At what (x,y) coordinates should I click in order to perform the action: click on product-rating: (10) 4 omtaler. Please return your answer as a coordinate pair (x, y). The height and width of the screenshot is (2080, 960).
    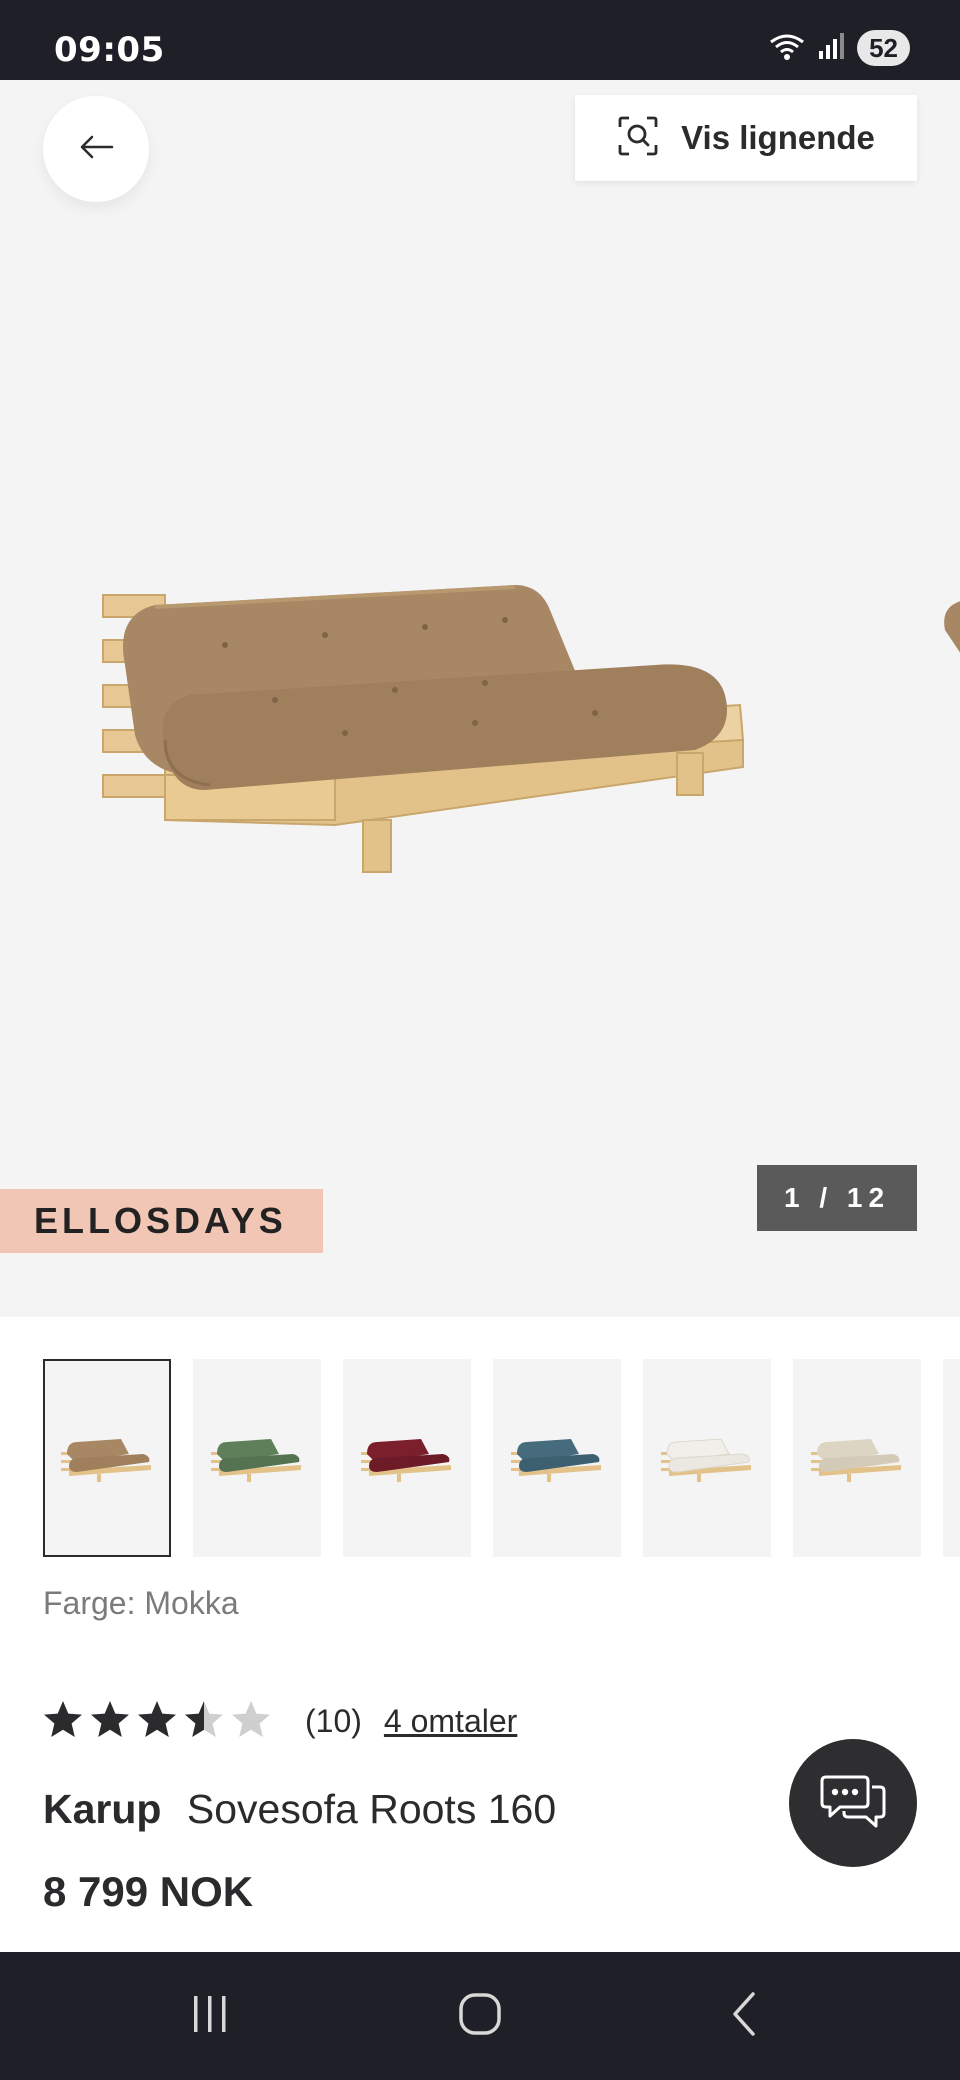
    Looking at the image, I should click on (280, 1721).